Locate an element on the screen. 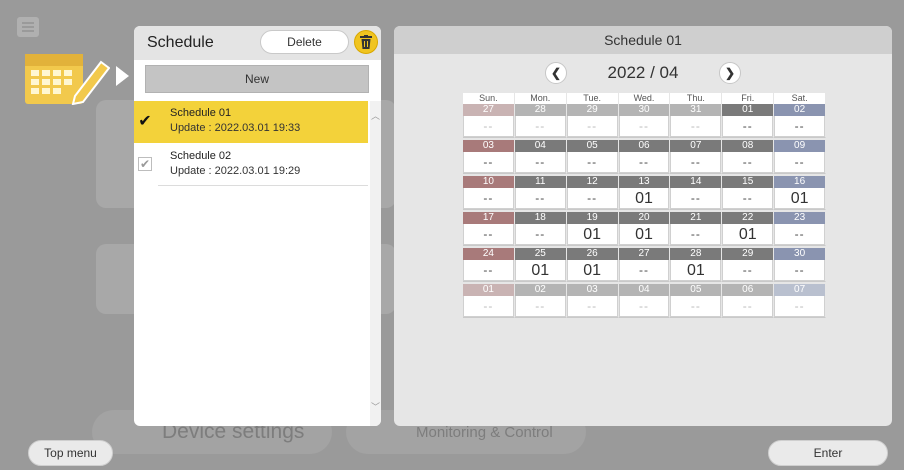  calendar-day: 25 01 is located at coordinates (540, 265).